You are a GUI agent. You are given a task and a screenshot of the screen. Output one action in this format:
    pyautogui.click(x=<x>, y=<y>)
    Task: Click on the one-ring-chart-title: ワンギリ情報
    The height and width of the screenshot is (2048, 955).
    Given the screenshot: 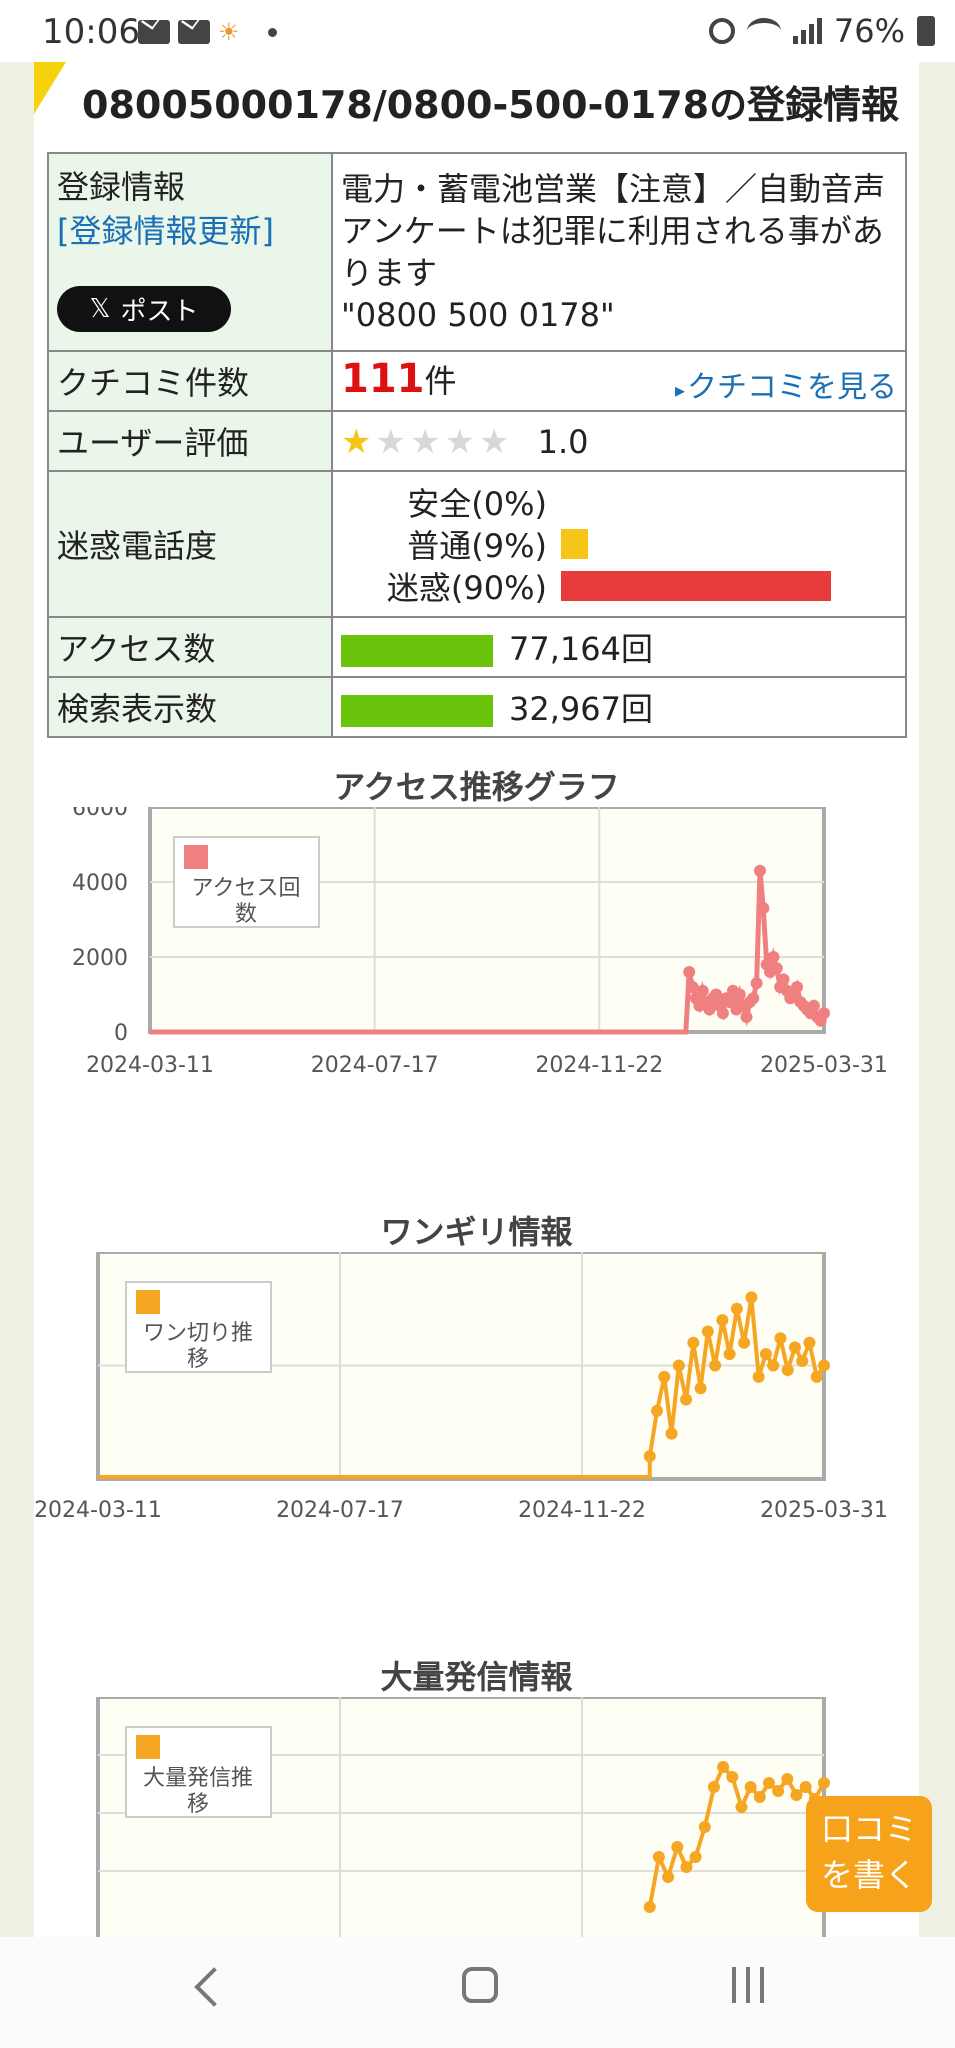 What is the action you would take?
    pyautogui.click(x=476, y=1232)
    